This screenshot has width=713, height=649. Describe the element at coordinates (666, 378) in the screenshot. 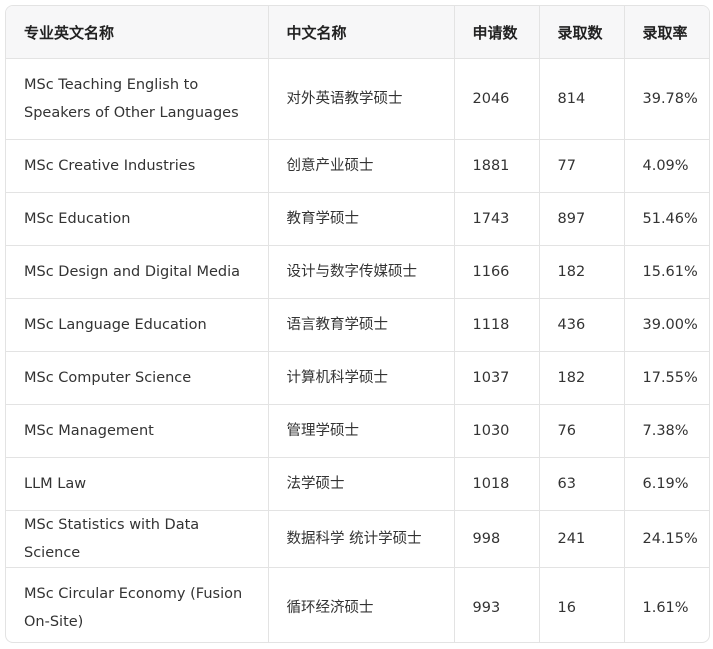

I see `cell-admission-rate: 17.55%` at that location.